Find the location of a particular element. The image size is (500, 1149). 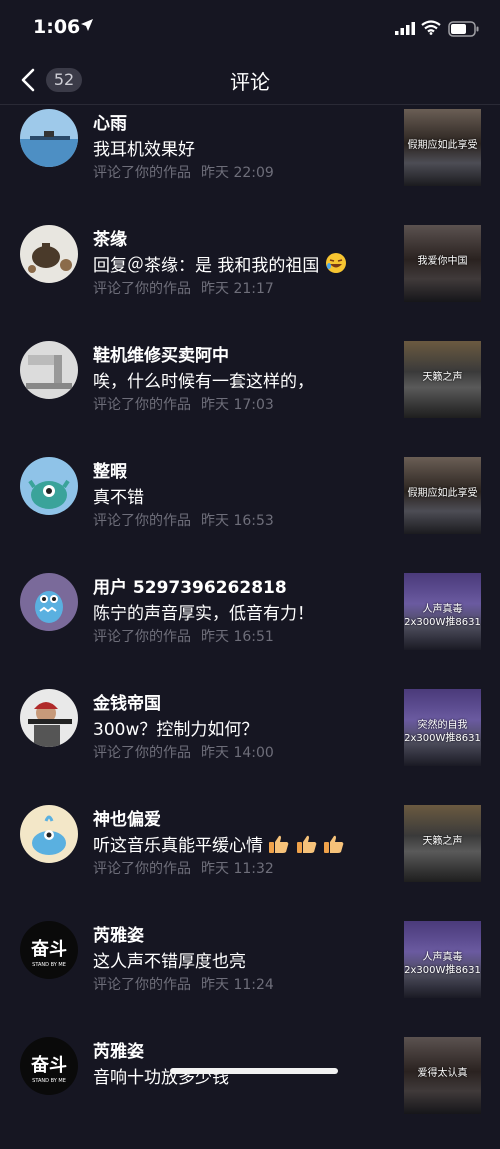

commenter-name: 茶缘 is located at coordinates (110, 237).